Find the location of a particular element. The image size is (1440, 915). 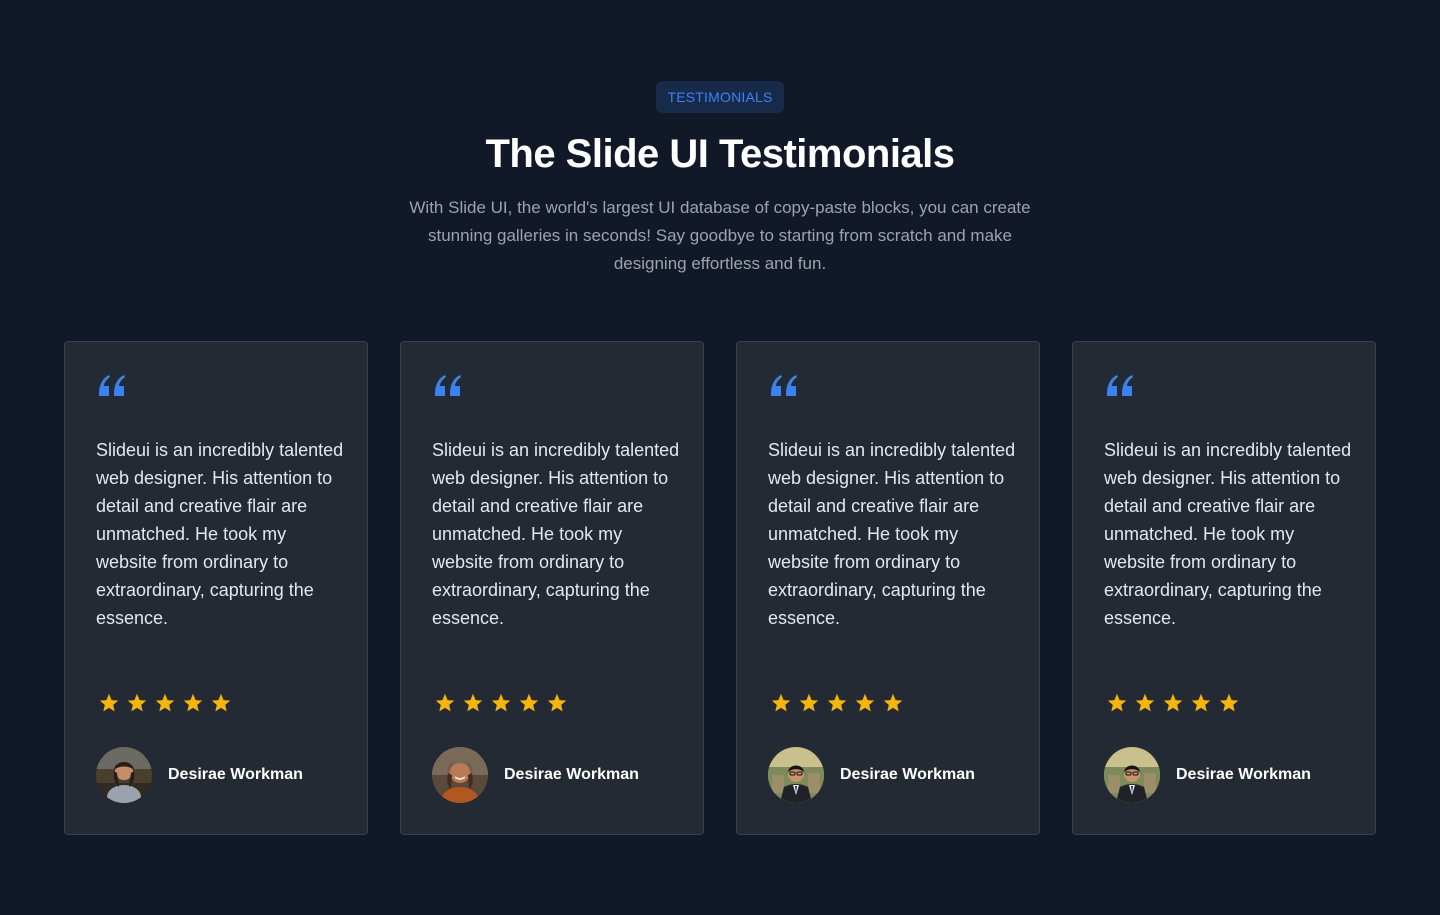

section-title: The Slide UI Testimonials is located at coordinates (720, 154).